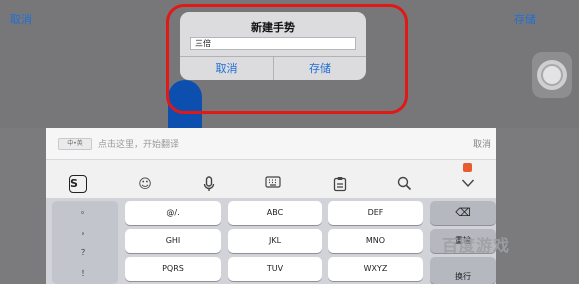 The height and width of the screenshot is (284, 579). Describe the element at coordinates (463, 270) in the screenshot. I see `newline-key: 换行` at that location.